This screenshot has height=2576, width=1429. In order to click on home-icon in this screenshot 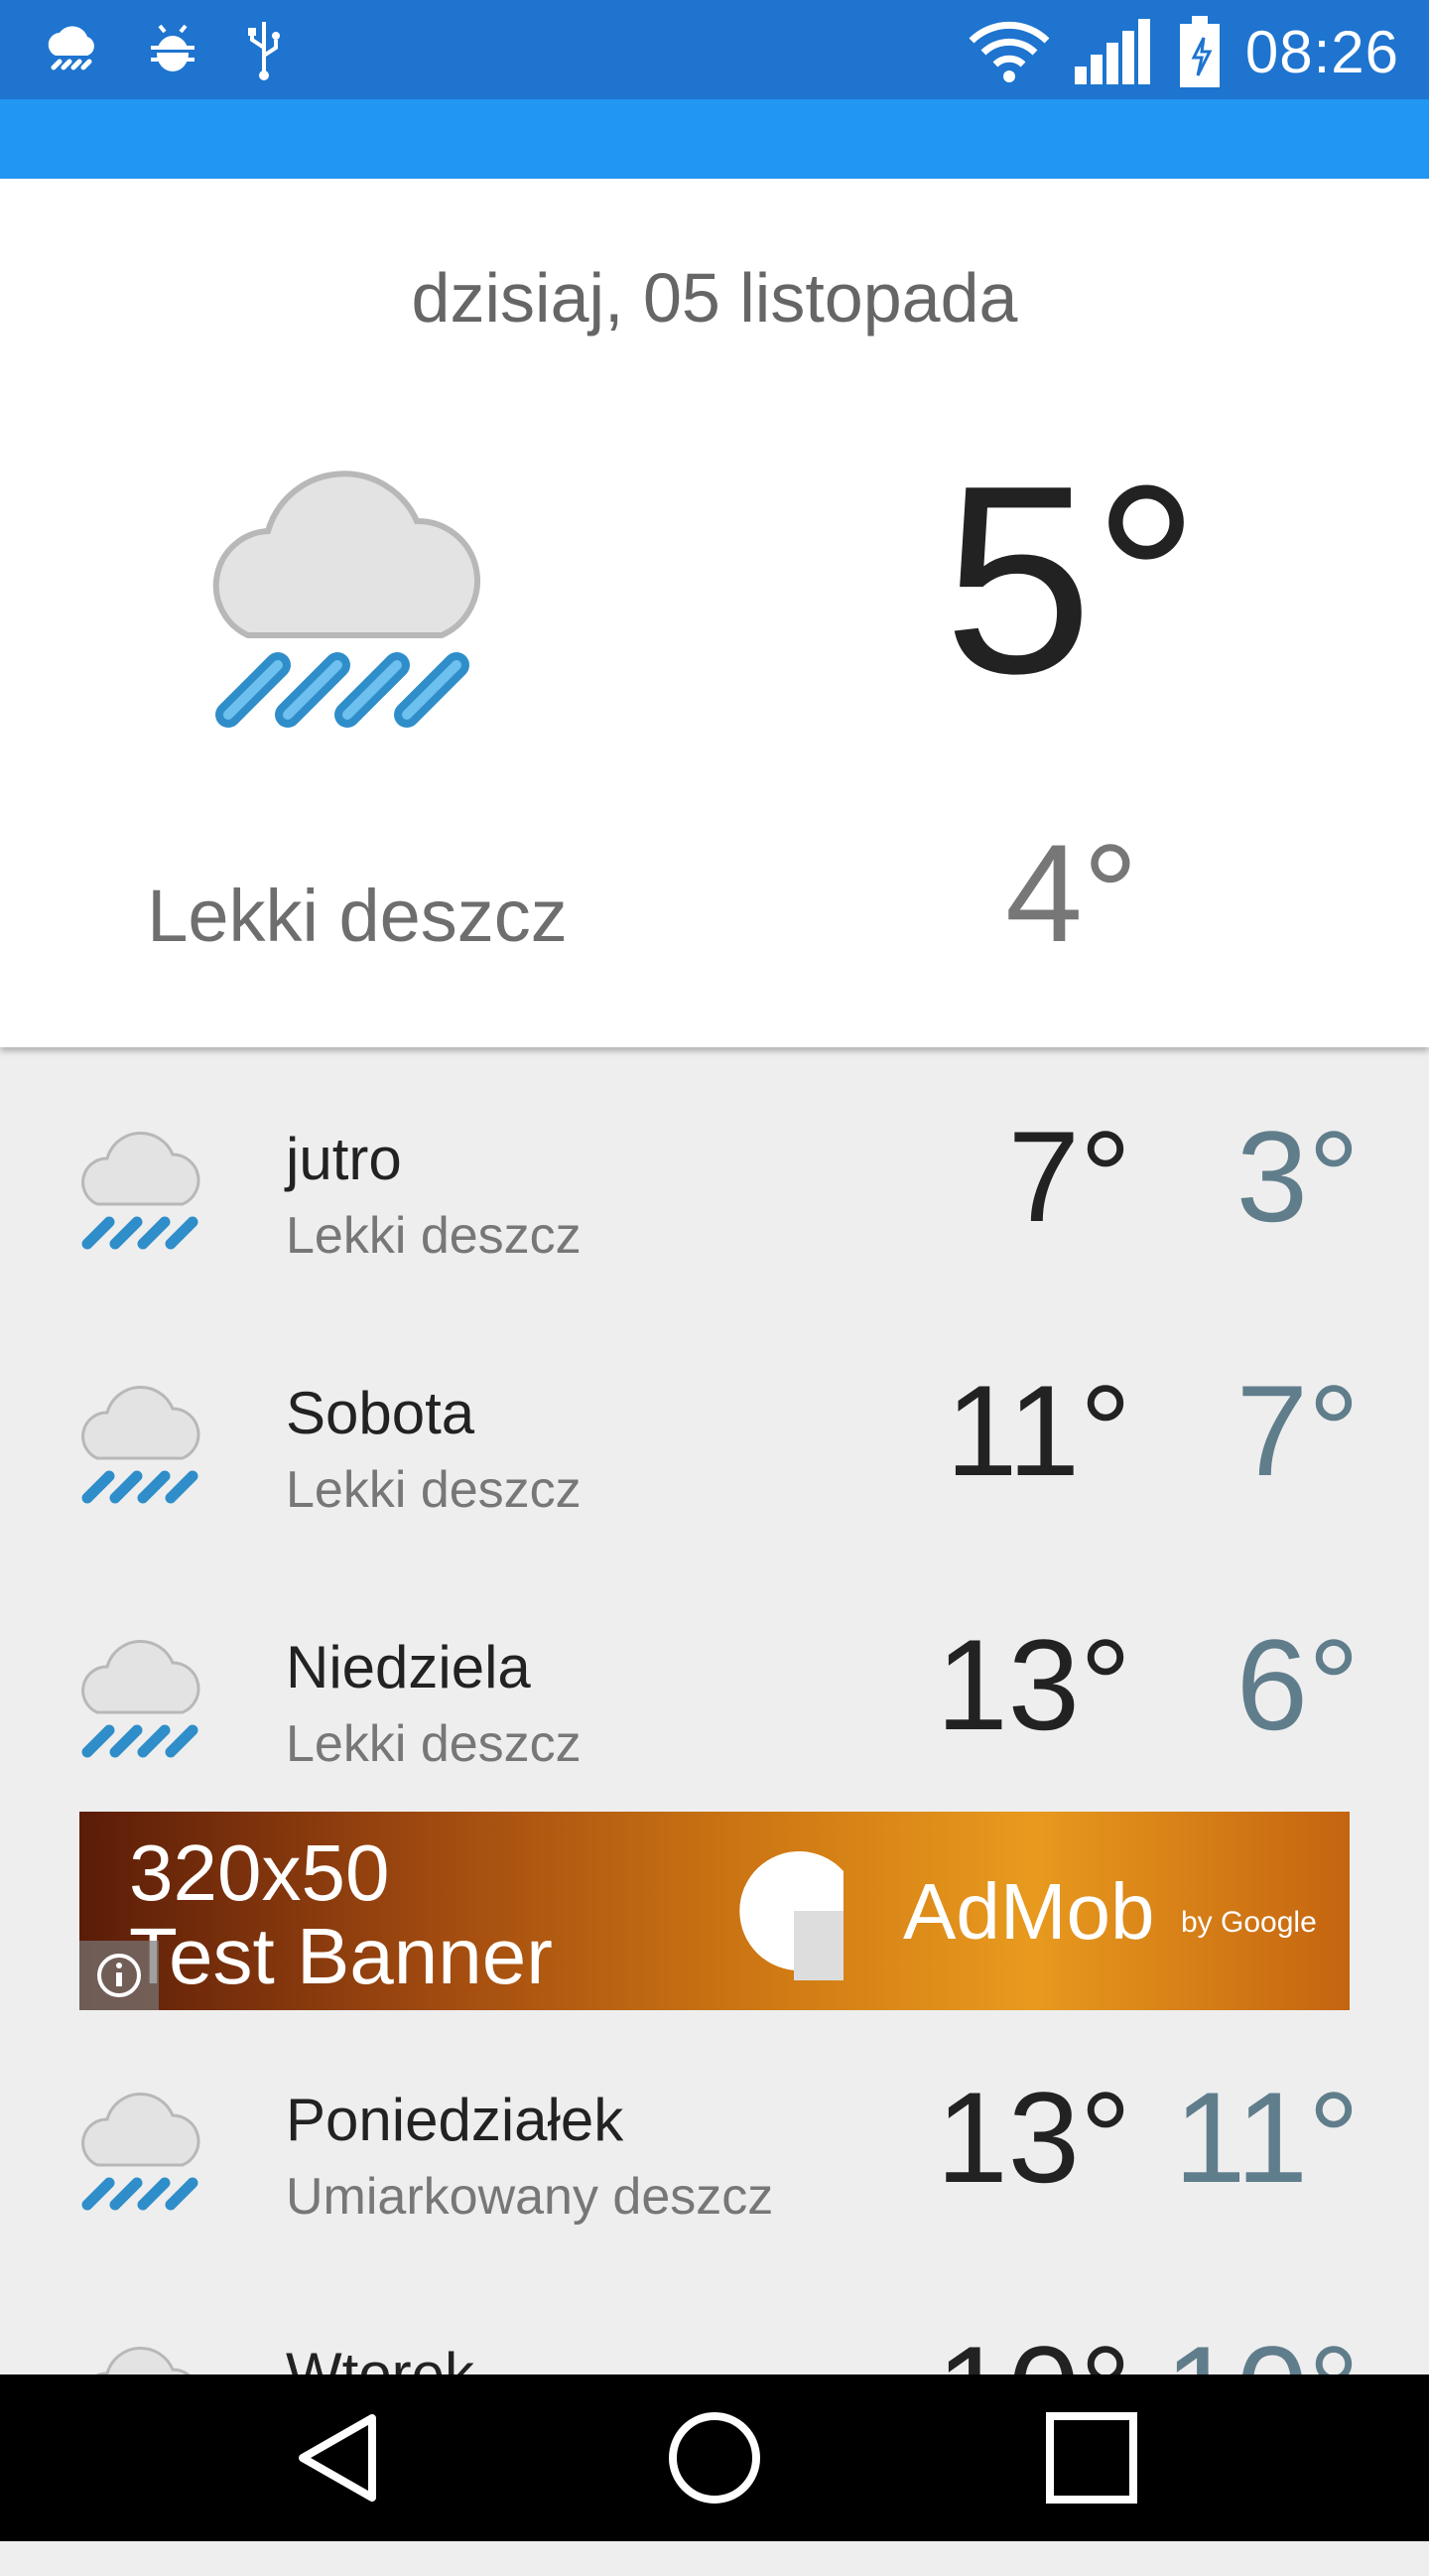, I will do `click(714, 2458)`.